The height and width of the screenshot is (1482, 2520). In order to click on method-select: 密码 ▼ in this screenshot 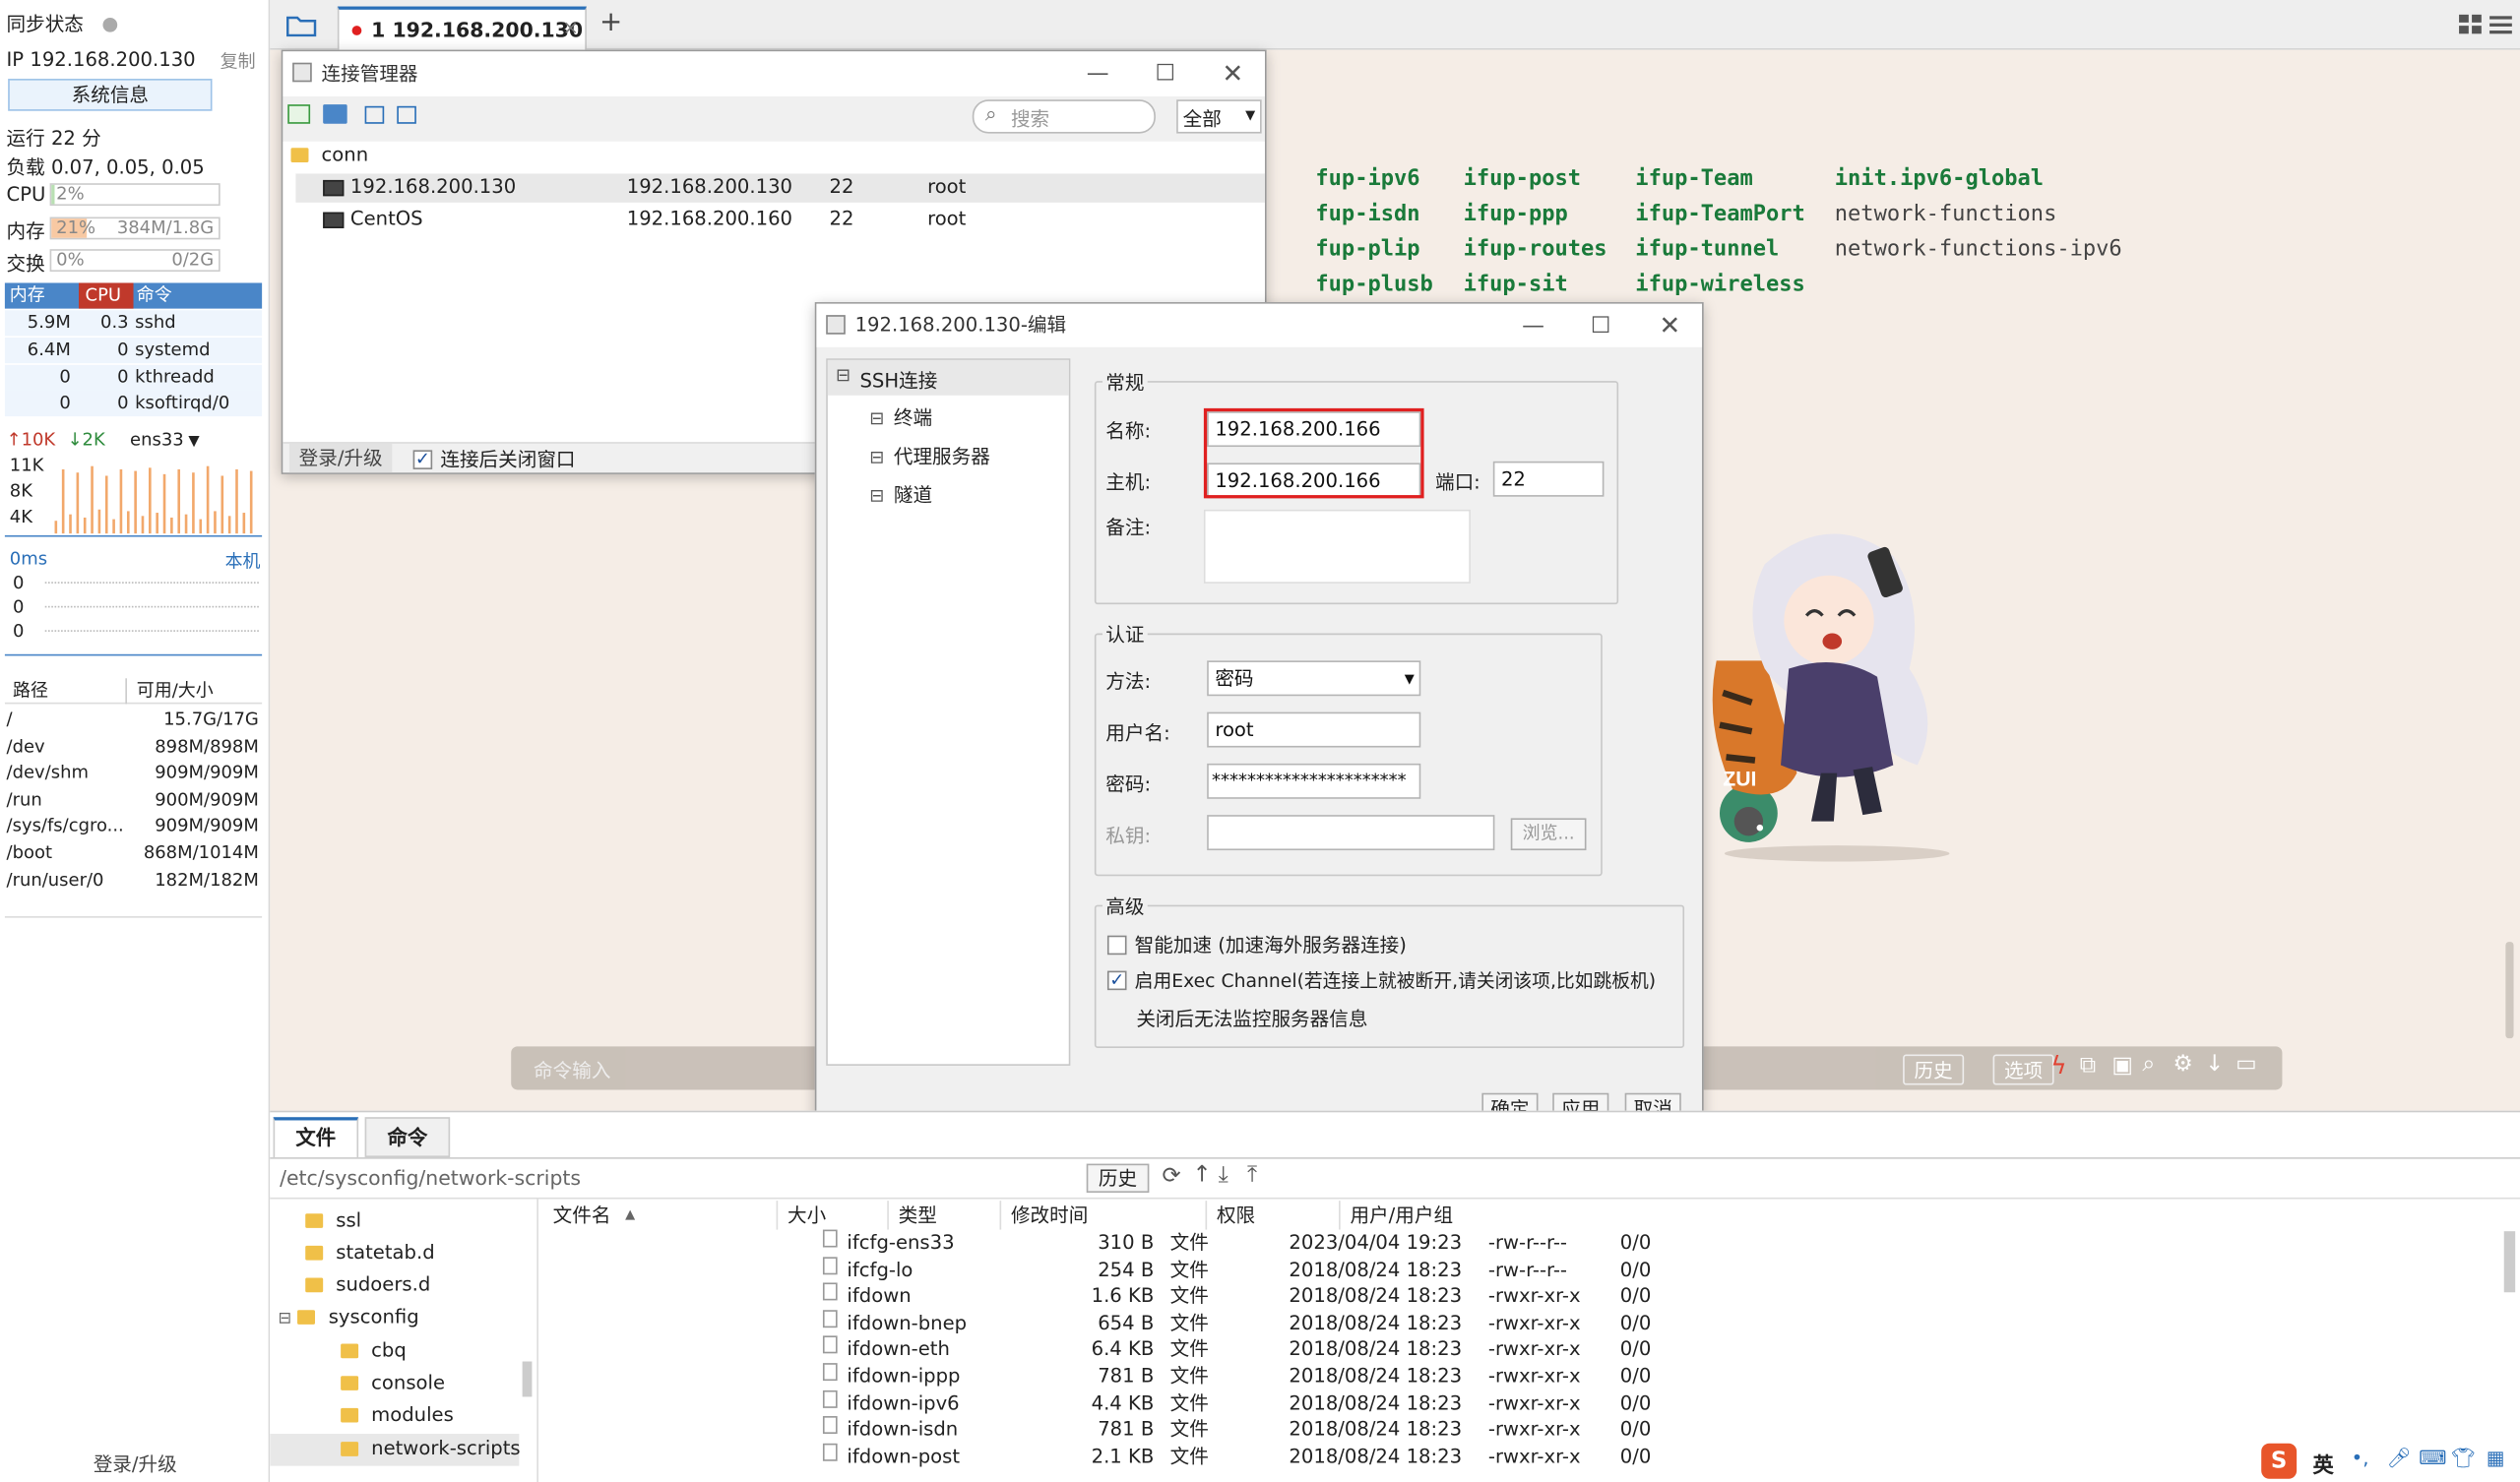, I will do `click(1314, 678)`.